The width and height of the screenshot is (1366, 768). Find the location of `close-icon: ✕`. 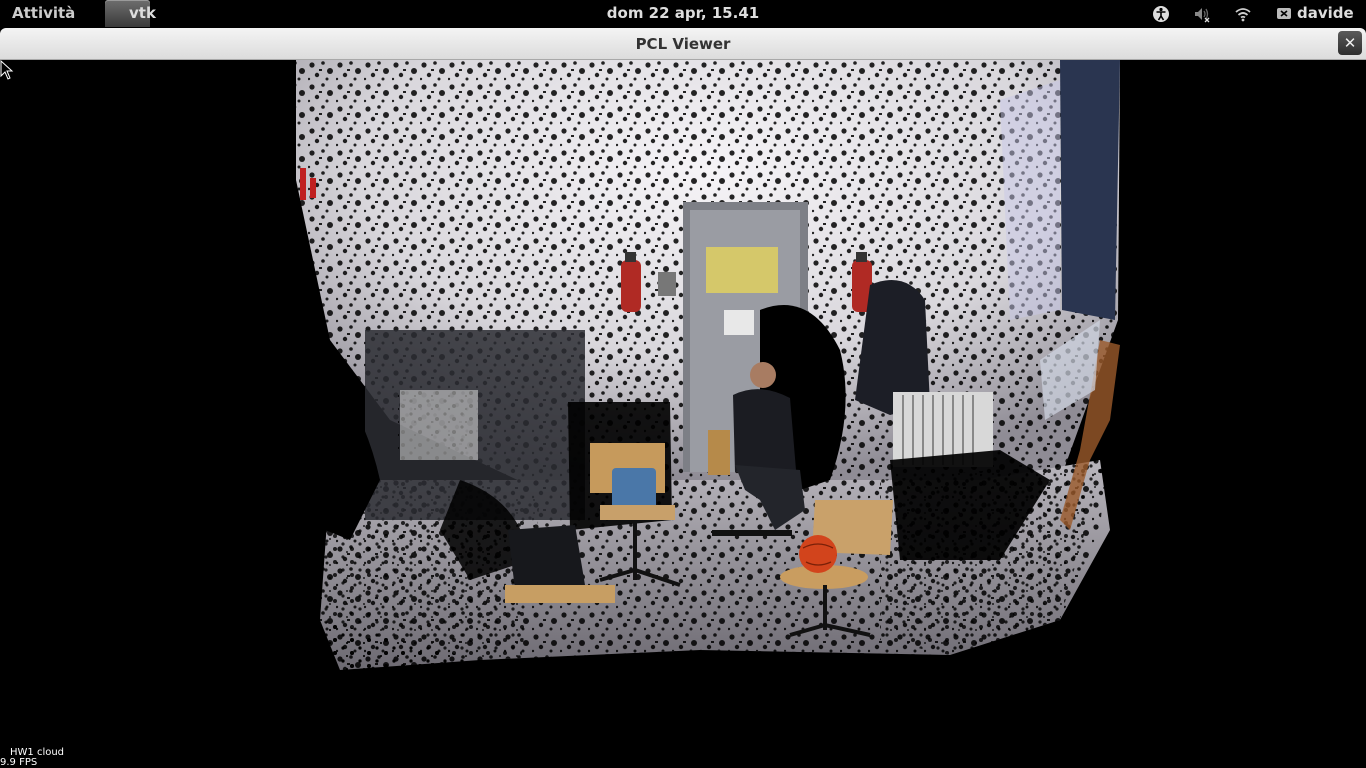

close-icon: ✕ is located at coordinates (1350, 43).